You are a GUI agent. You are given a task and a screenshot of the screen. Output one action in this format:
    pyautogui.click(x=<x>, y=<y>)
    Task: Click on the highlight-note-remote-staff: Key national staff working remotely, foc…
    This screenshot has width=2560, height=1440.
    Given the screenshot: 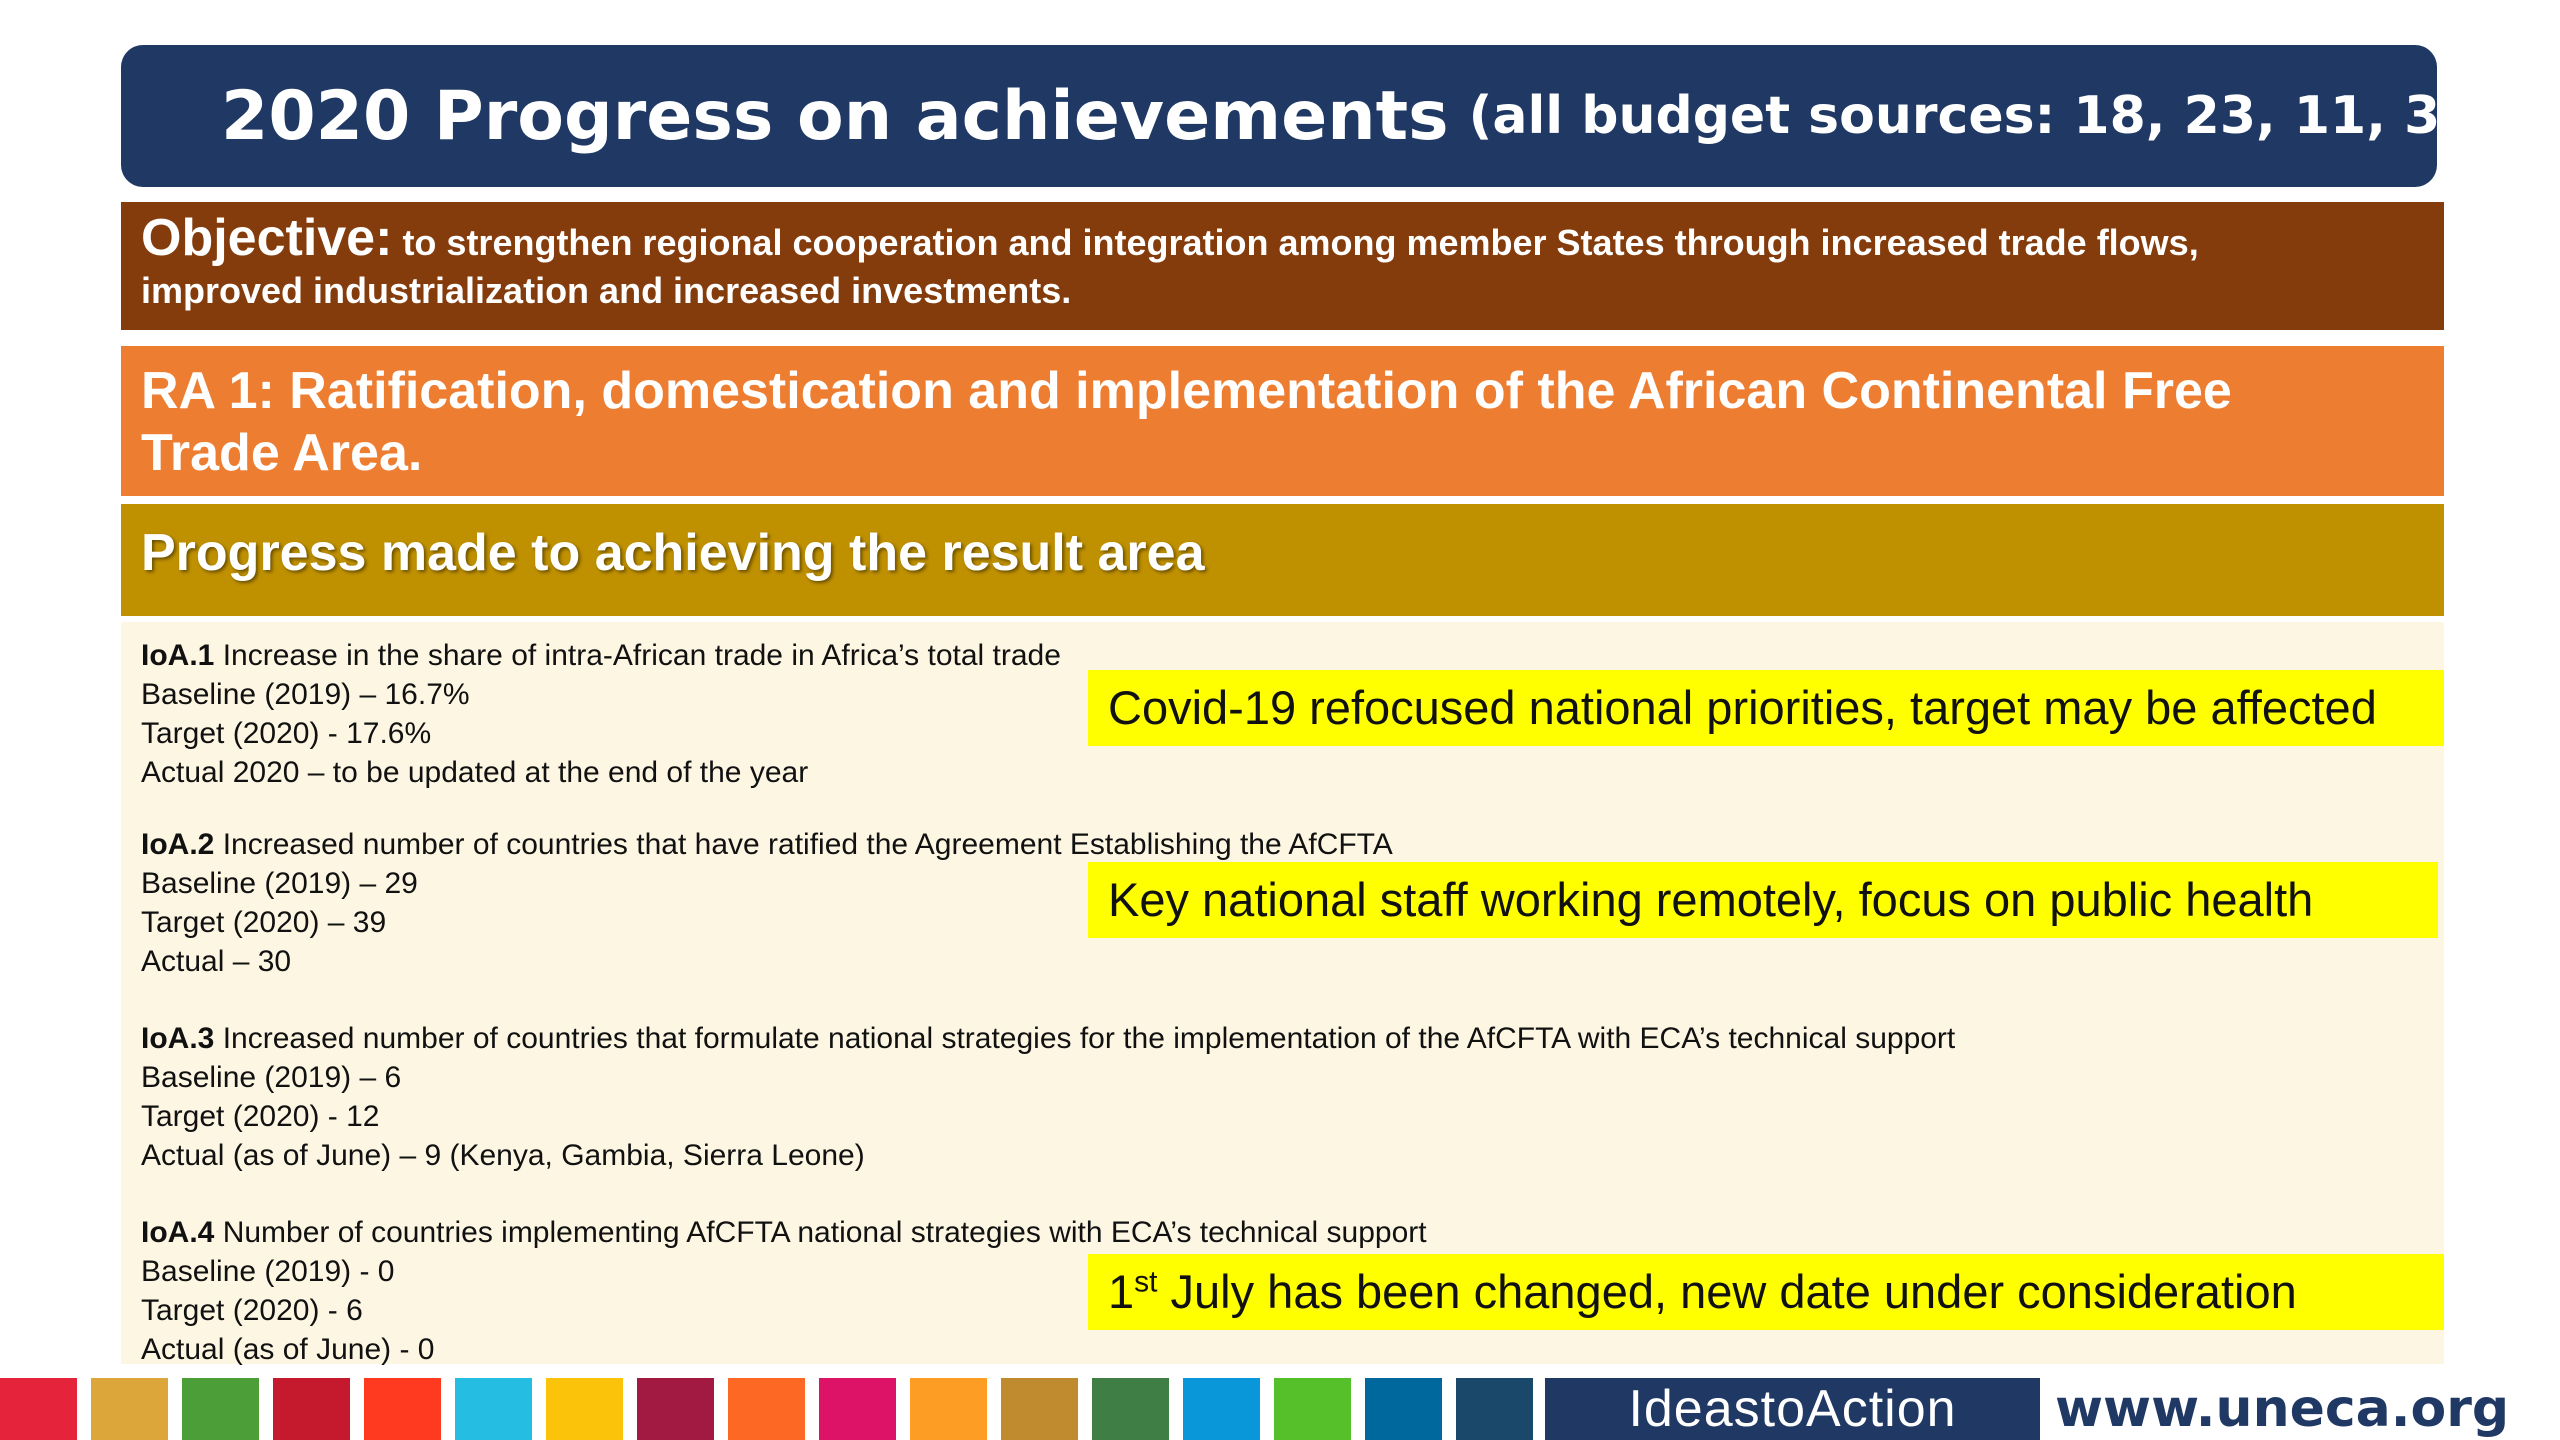 What is the action you would take?
    pyautogui.click(x=1763, y=900)
    